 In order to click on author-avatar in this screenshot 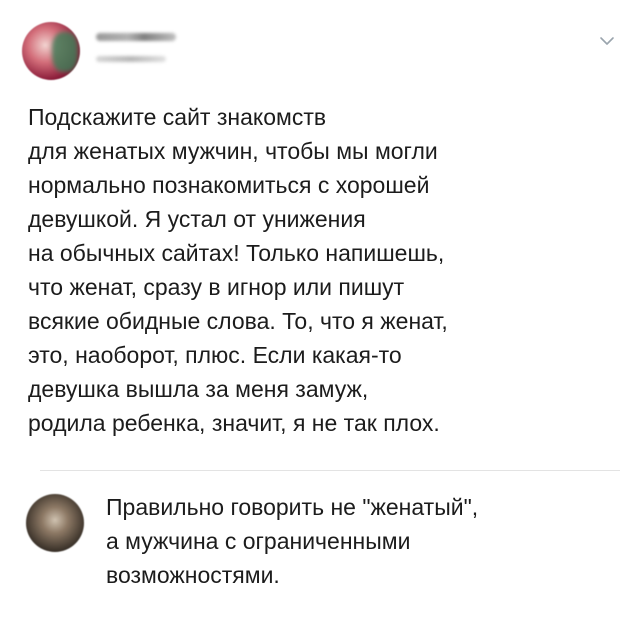, I will do `click(51, 51)`.